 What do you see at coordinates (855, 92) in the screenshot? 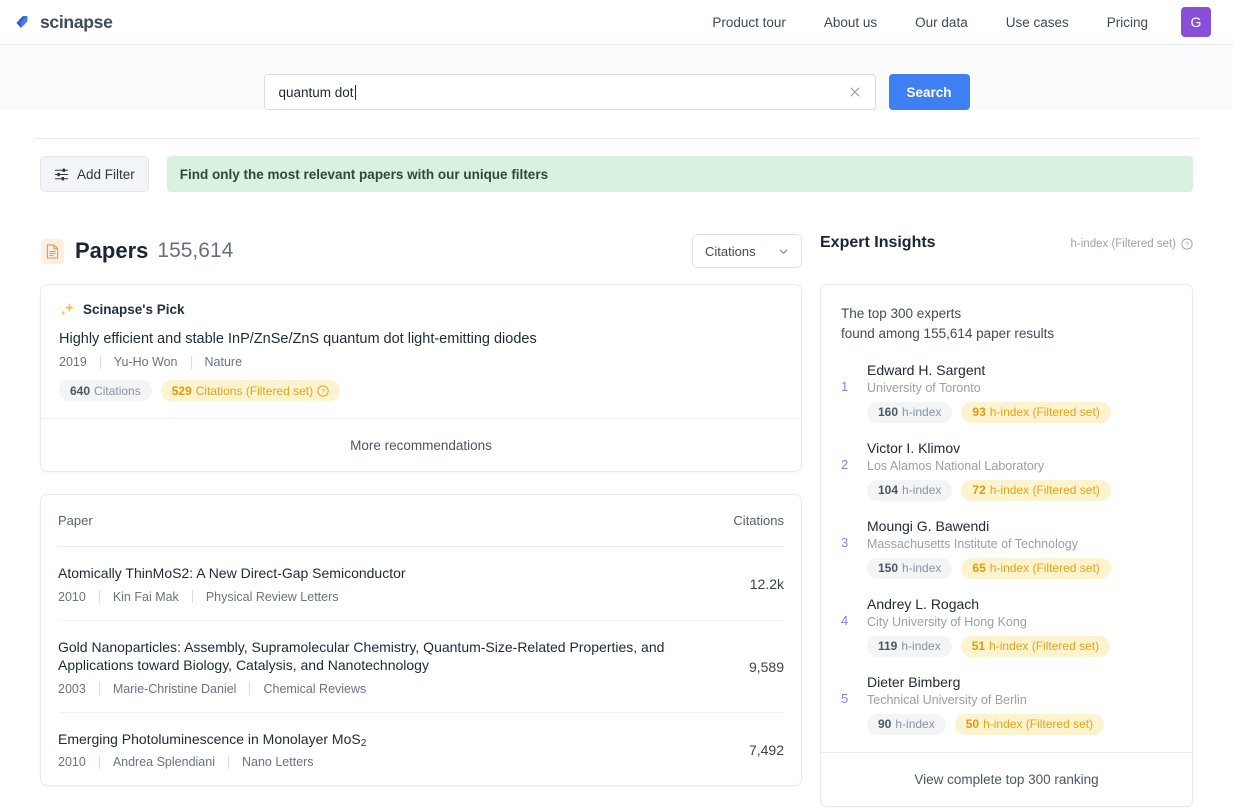
I see `close-x-icon` at bounding box center [855, 92].